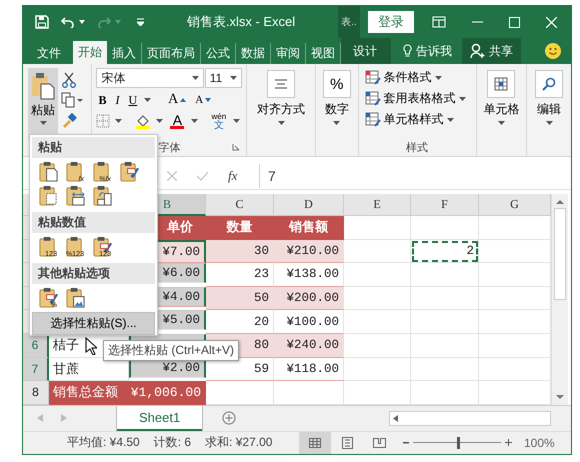  What do you see at coordinates (240, 228) in the screenshot?
I see `table-cell: 数量` at bounding box center [240, 228].